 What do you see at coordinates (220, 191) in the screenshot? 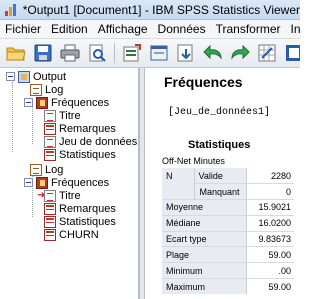
I see `row-sublabel: Manquant` at bounding box center [220, 191].